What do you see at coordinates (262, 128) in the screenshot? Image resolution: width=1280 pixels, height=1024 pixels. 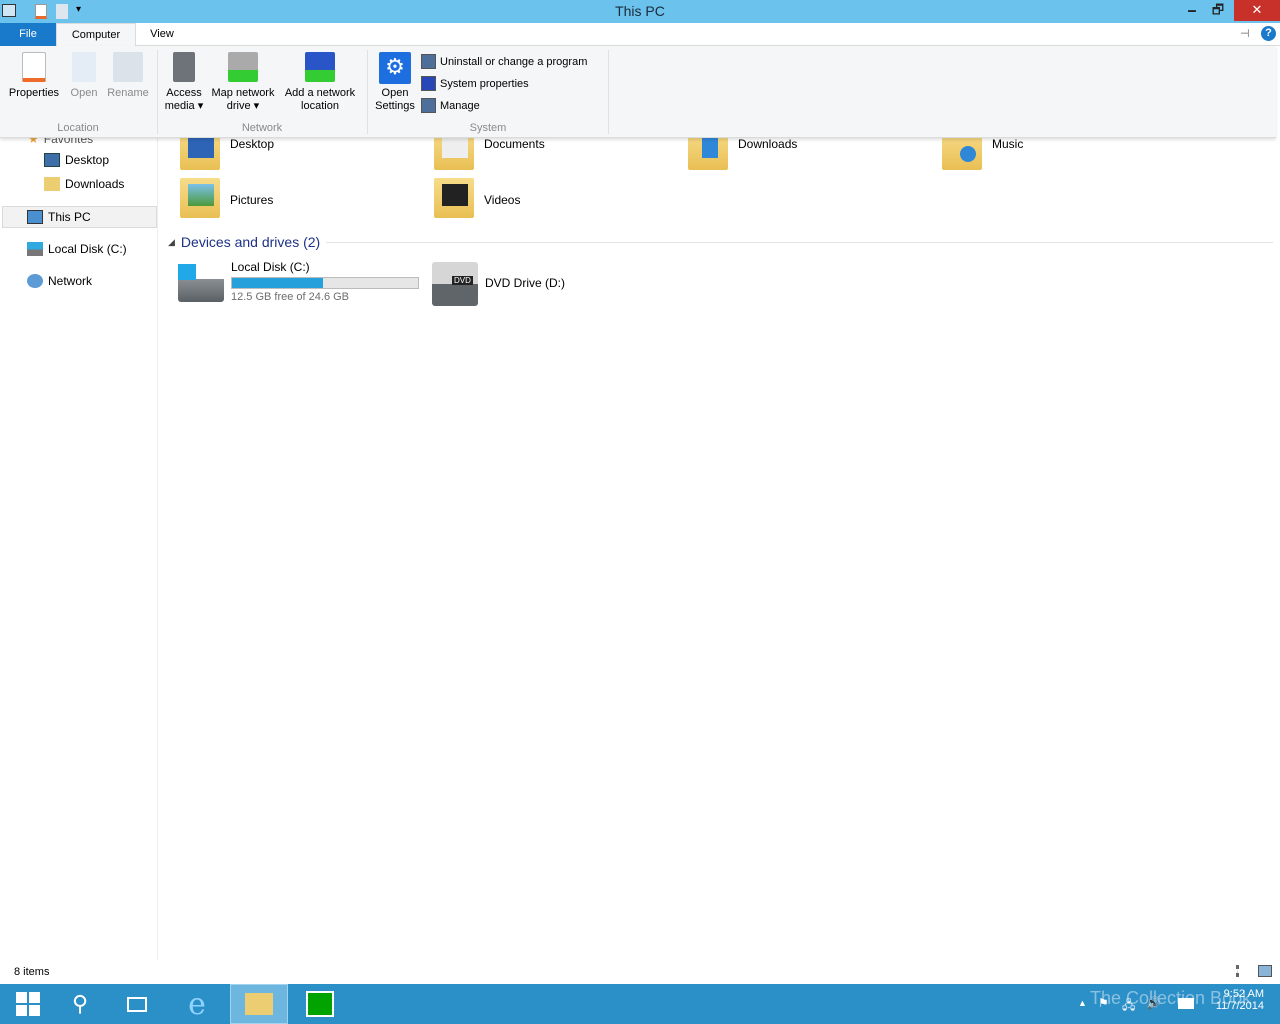 I see `network-group-label: Network` at bounding box center [262, 128].